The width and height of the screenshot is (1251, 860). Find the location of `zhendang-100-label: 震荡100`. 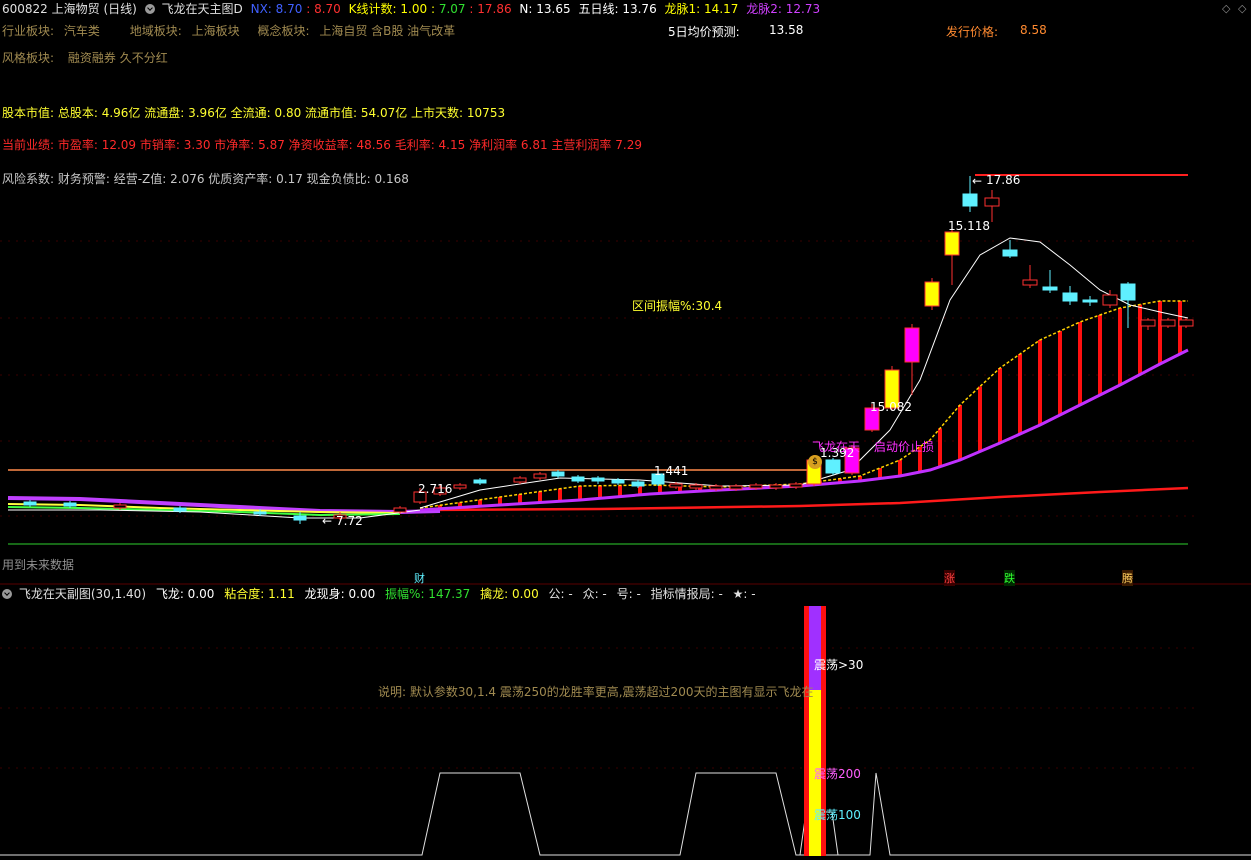

zhendang-100-label: 震荡100 is located at coordinates (837, 815).